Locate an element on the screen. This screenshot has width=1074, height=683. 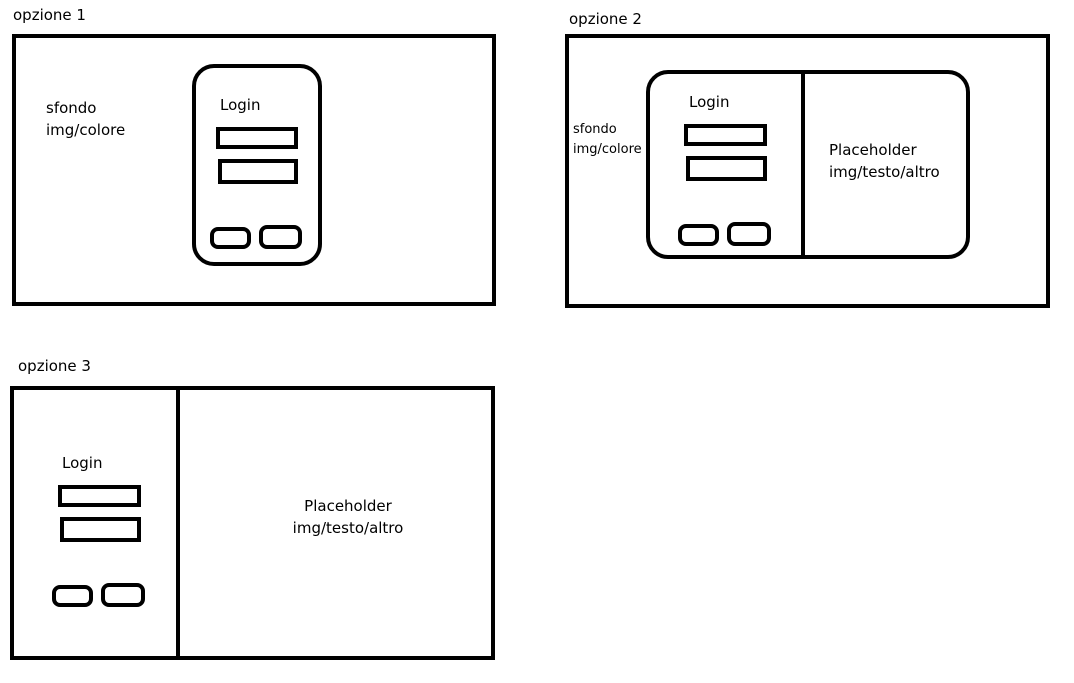
option1-password-field is located at coordinates (258, 171).